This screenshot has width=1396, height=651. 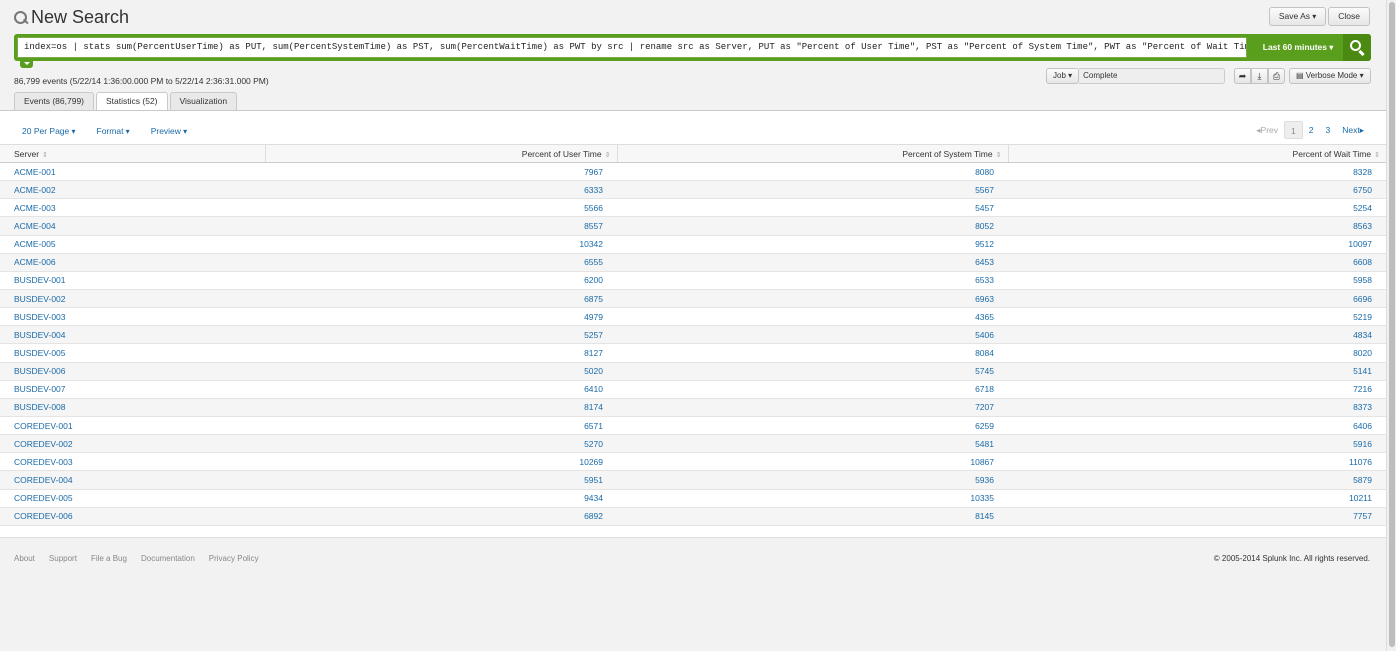 What do you see at coordinates (132, 371) in the screenshot?
I see `server-link: BUSDEV-006` at bounding box center [132, 371].